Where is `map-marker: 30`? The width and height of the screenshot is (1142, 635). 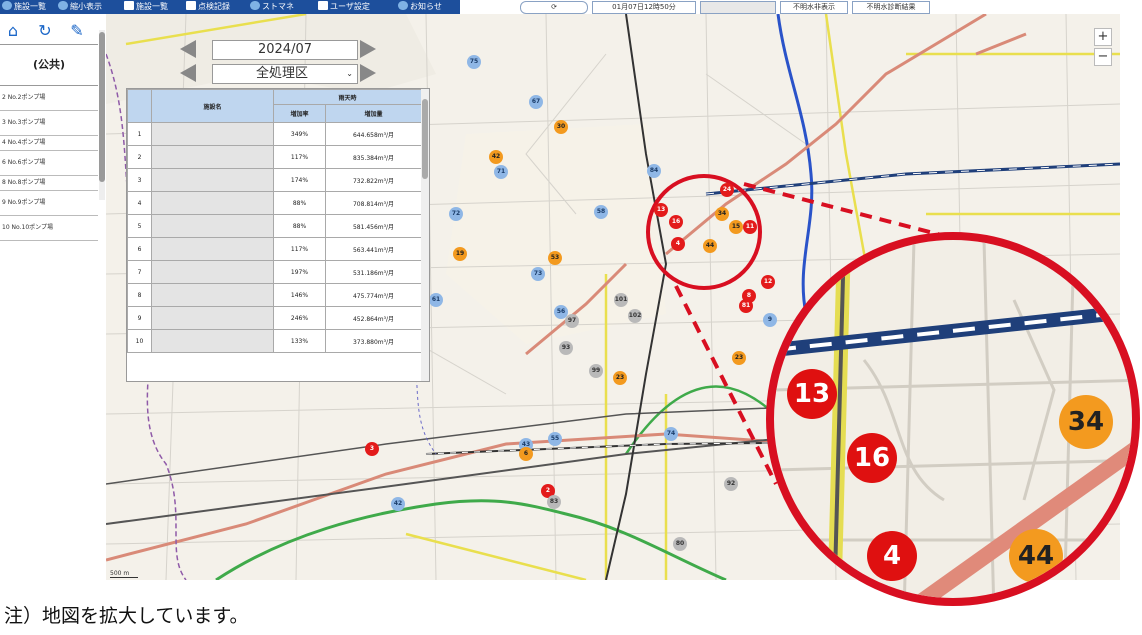 map-marker: 30 is located at coordinates (561, 127).